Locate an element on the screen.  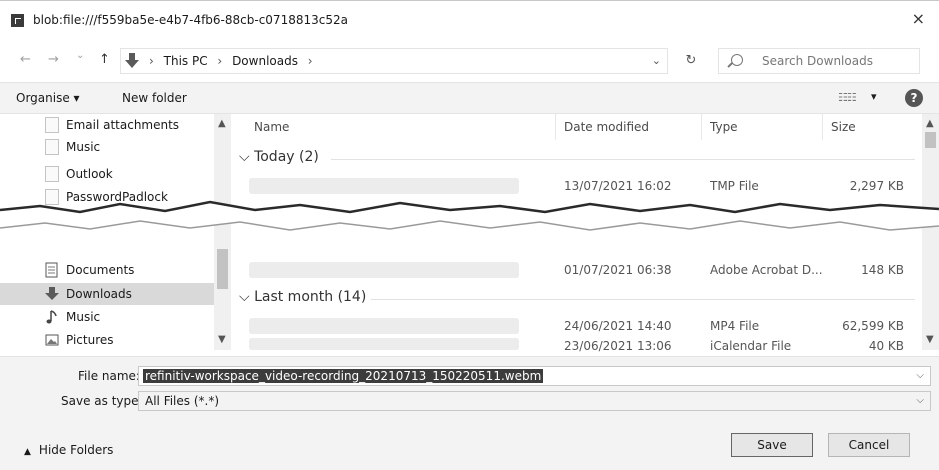
breadcrumb-this-pc: This PC is located at coordinates (186, 61).